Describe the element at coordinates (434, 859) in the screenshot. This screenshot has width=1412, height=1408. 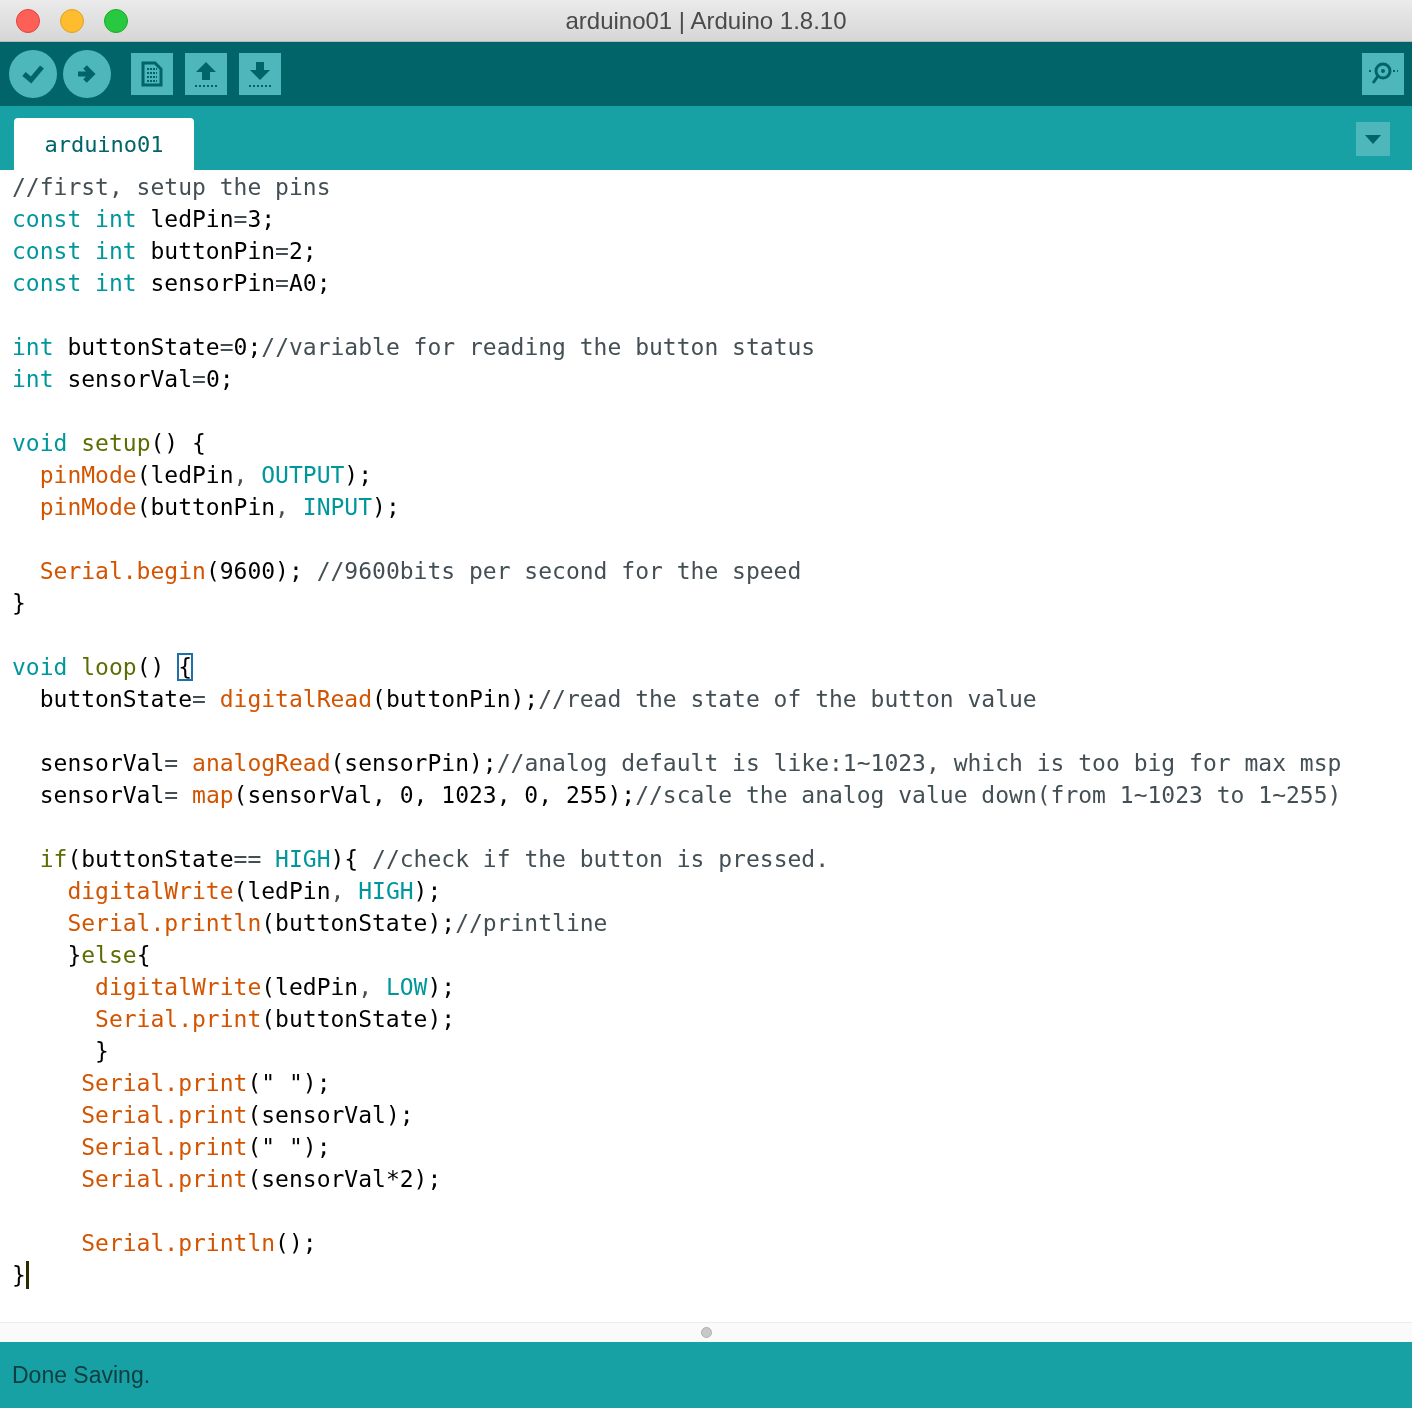
I see `code-line: if(buttonState== HIGH){ //check if the button is pressed.` at that location.